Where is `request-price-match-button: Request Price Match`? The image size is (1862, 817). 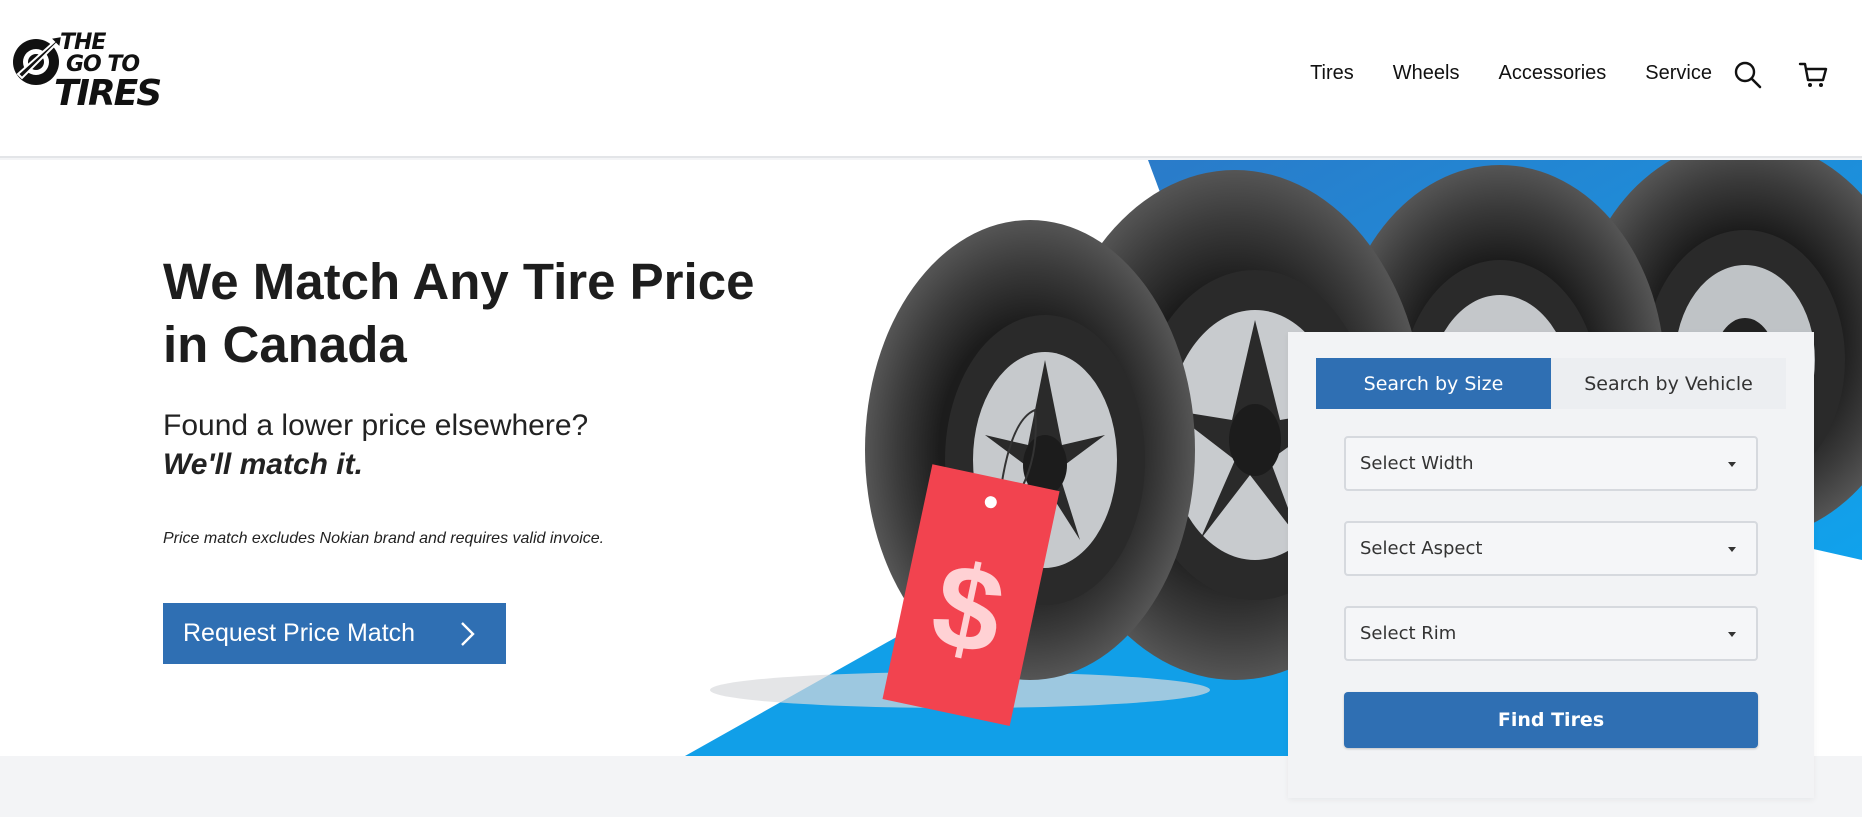 request-price-match-button: Request Price Match is located at coordinates (334, 633).